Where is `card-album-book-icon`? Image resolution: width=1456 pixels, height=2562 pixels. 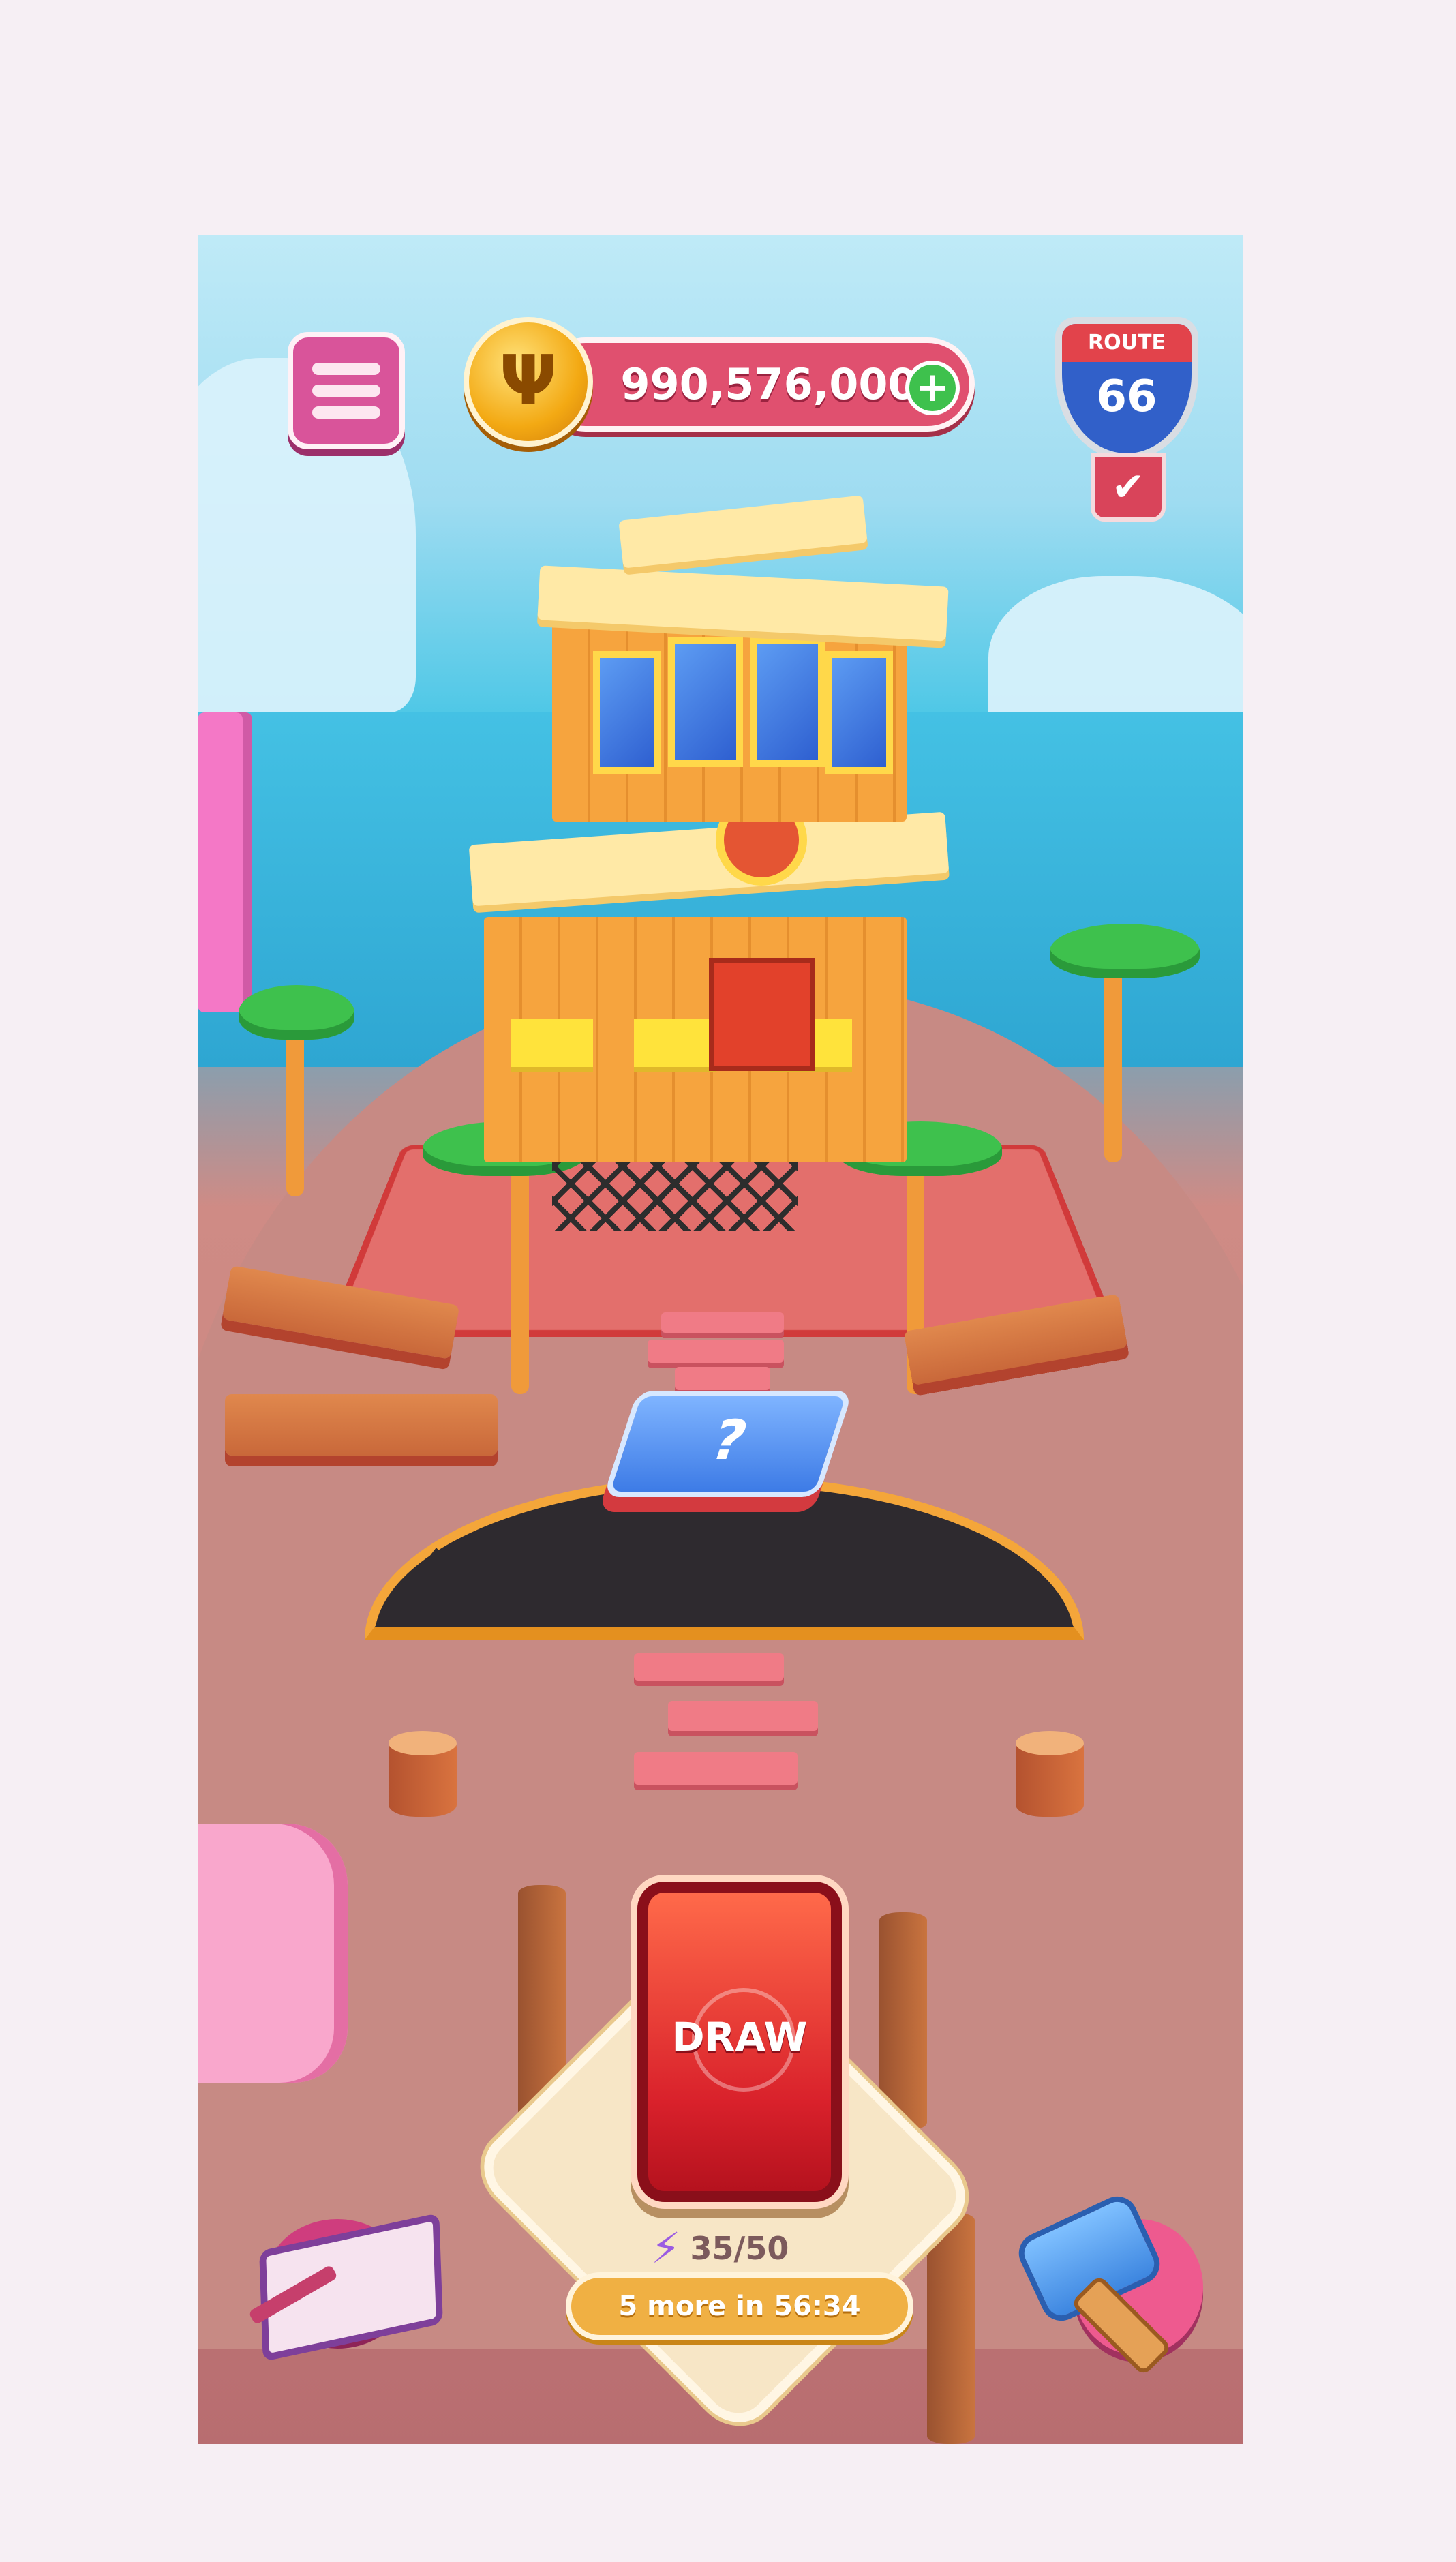 card-album-book-icon is located at coordinates (351, 2287).